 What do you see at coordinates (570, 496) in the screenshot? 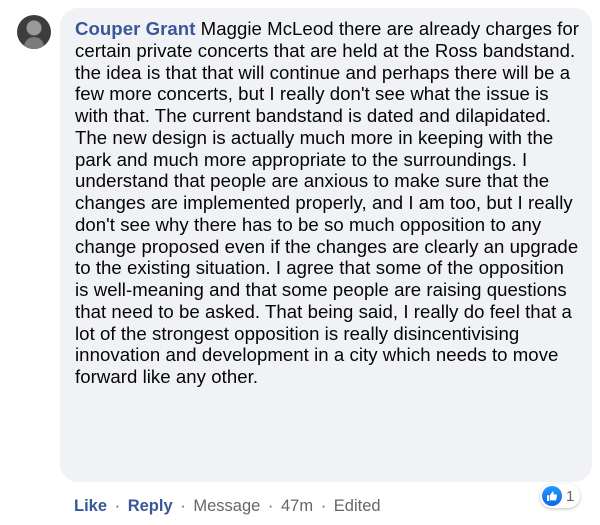
I see `reaction-count: 1` at bounding box center [570, 496].